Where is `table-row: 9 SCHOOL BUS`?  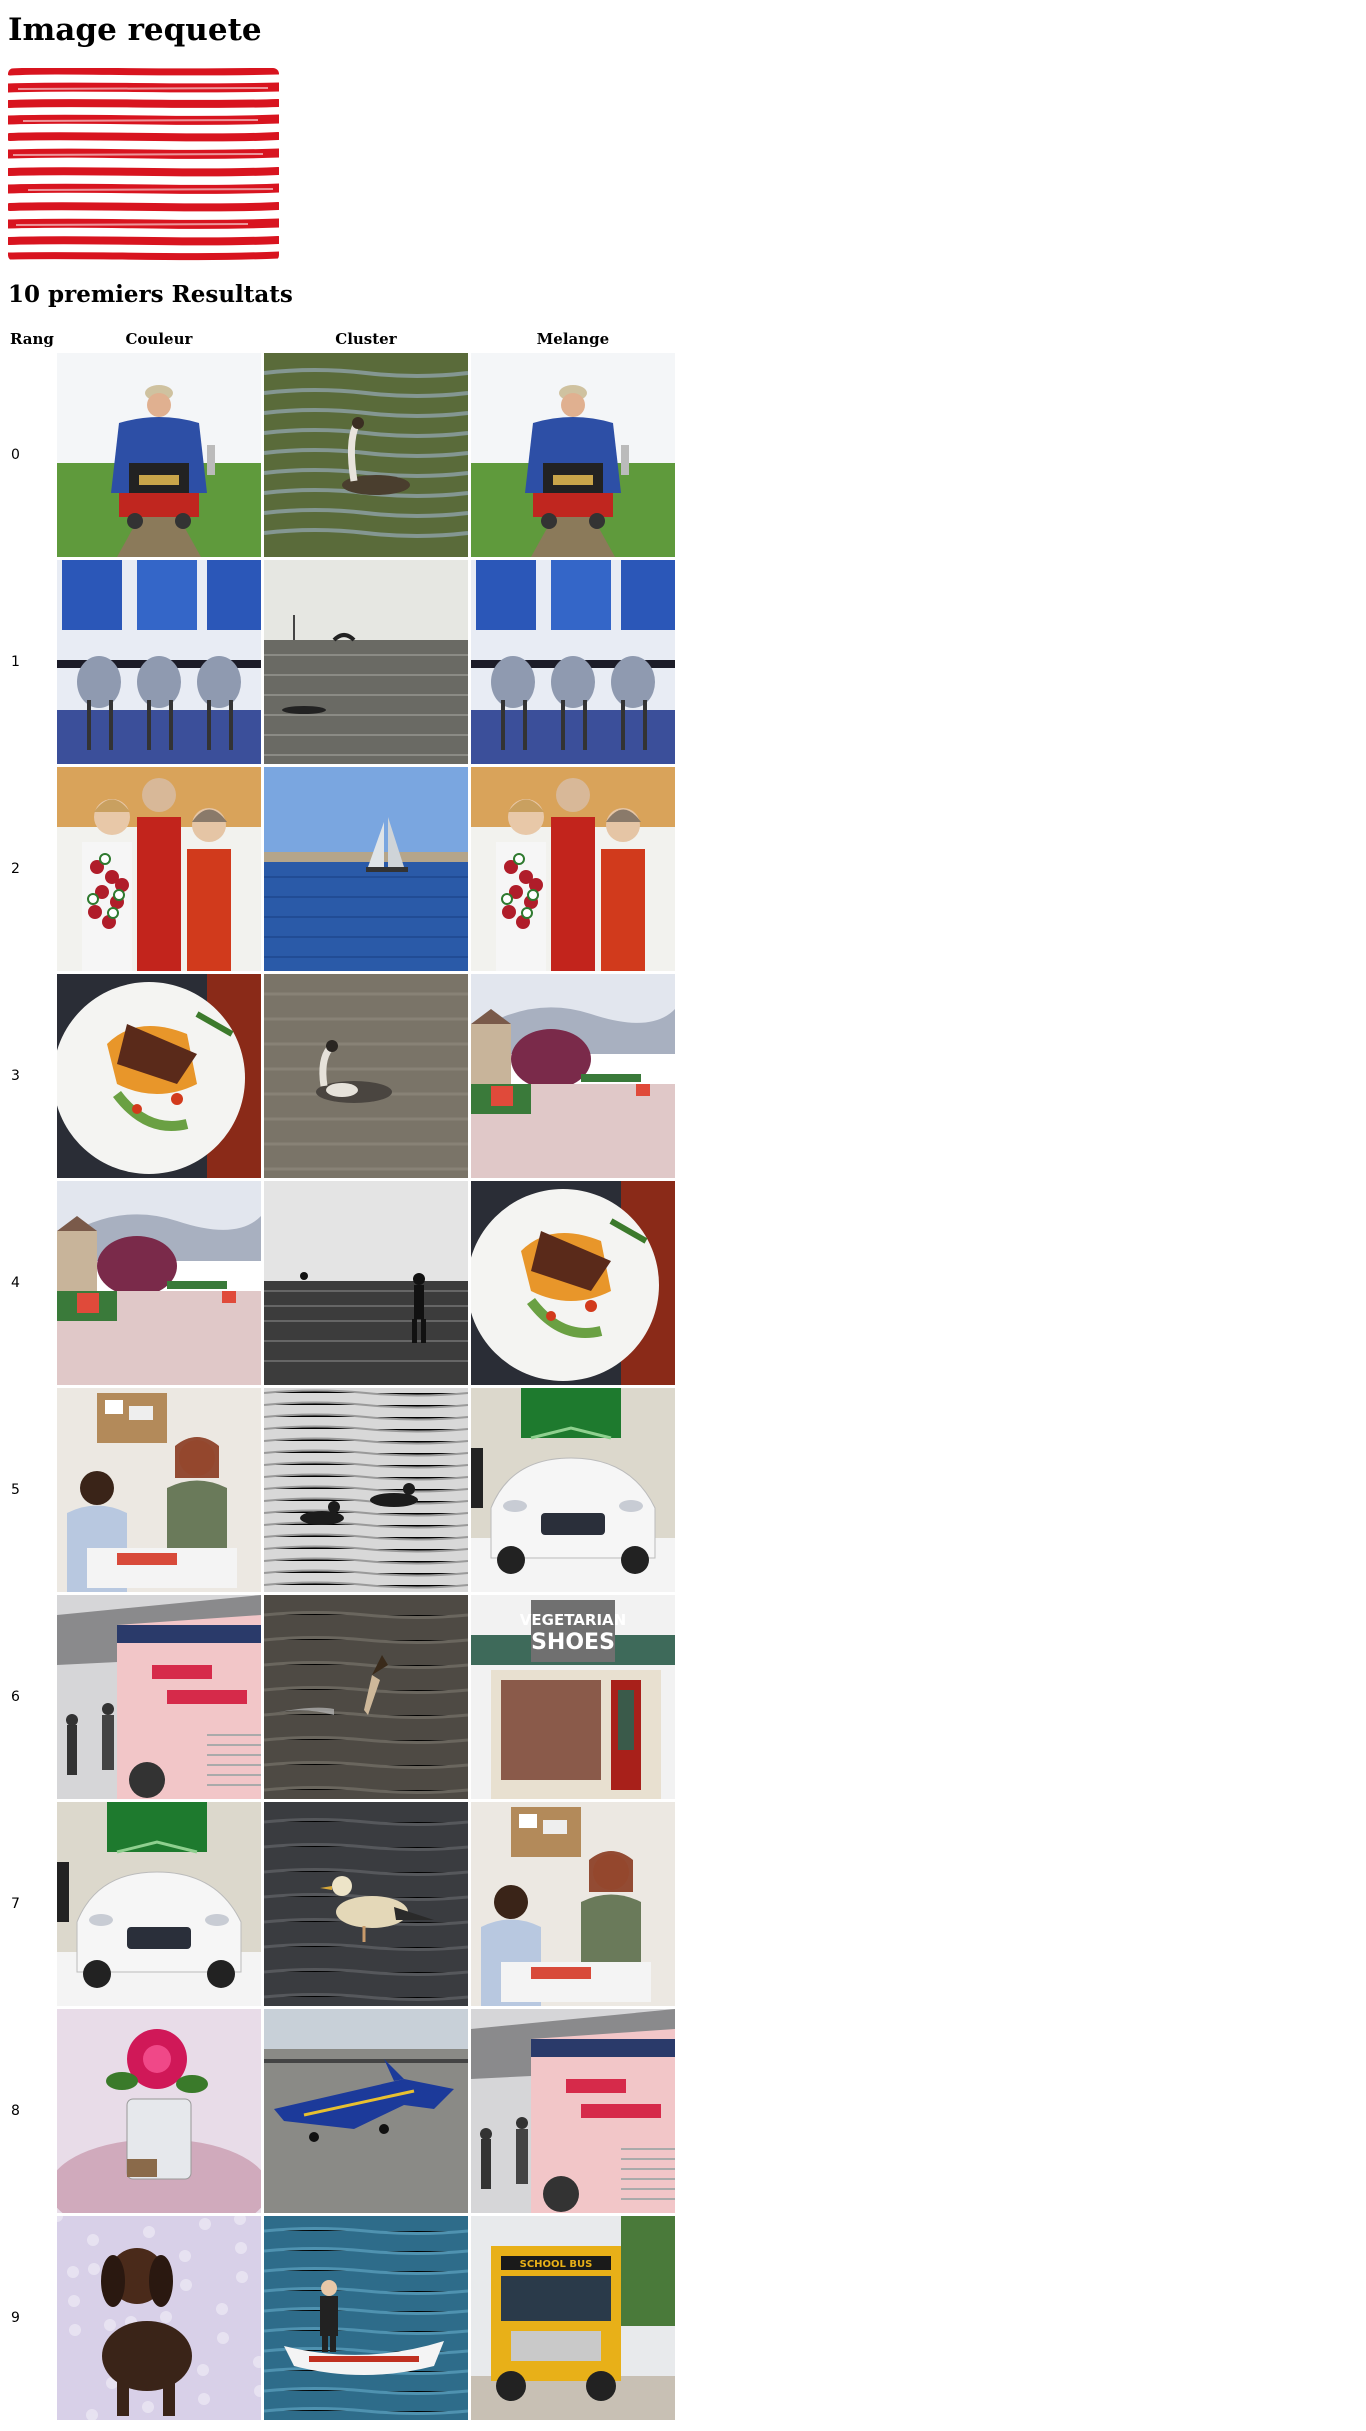 table-row: 9 SCHOOL BUS is located at coordinates (341, 2318).